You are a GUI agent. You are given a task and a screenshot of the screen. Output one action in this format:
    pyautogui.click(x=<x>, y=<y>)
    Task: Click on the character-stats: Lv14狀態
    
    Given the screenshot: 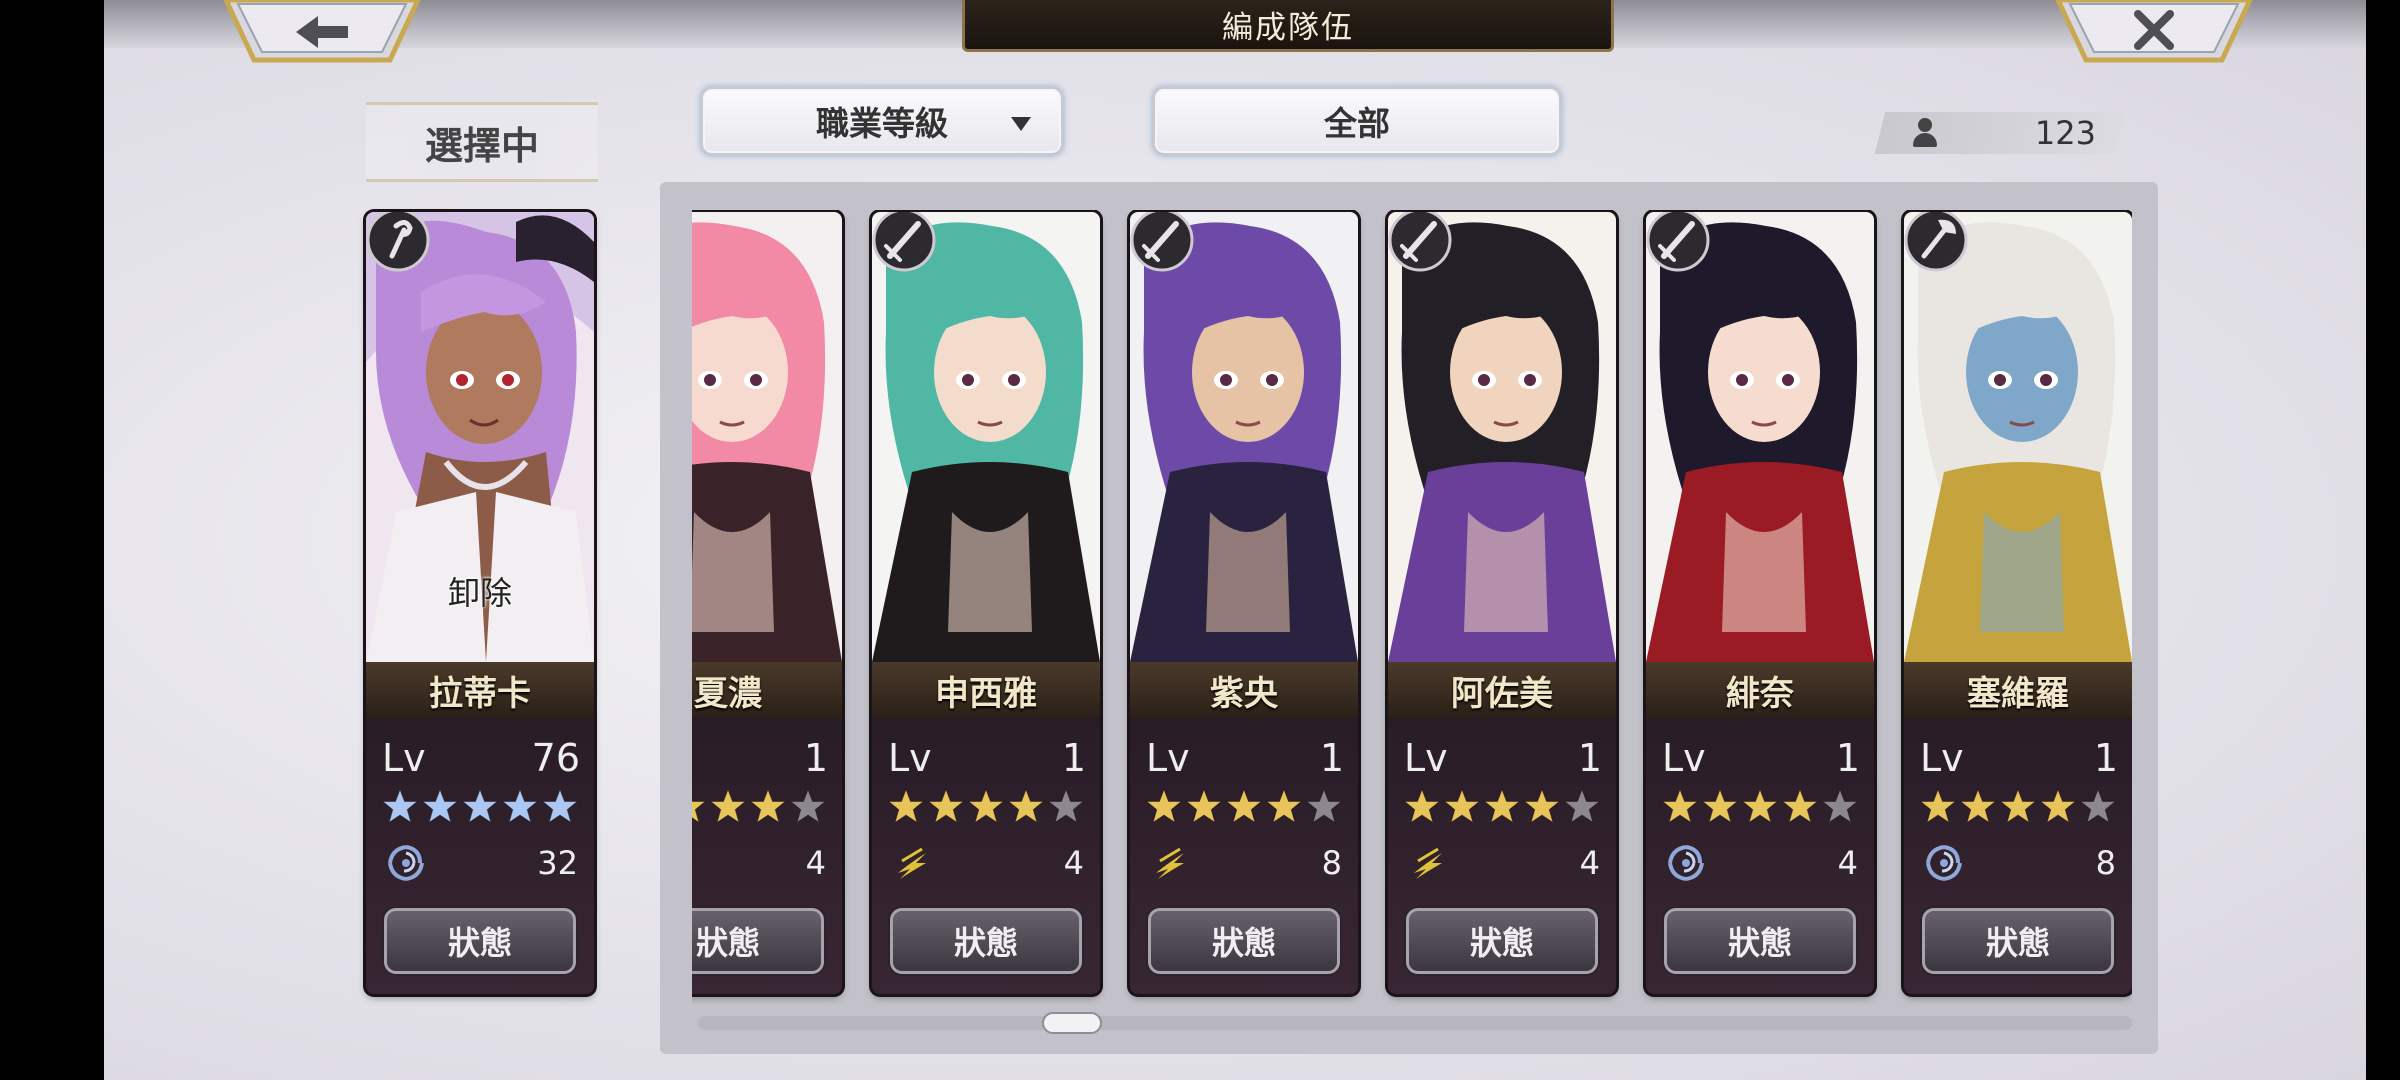 What is the action you would take?
    pyautogui.click(x=1502, y=856)
    